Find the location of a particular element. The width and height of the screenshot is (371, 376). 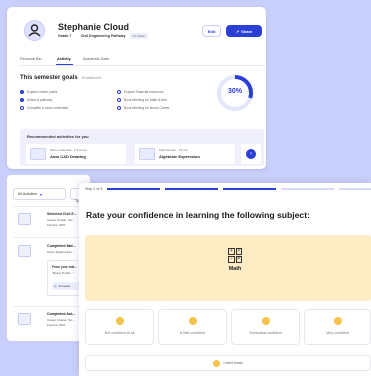

step-progress is located at coordinates (239, 189).